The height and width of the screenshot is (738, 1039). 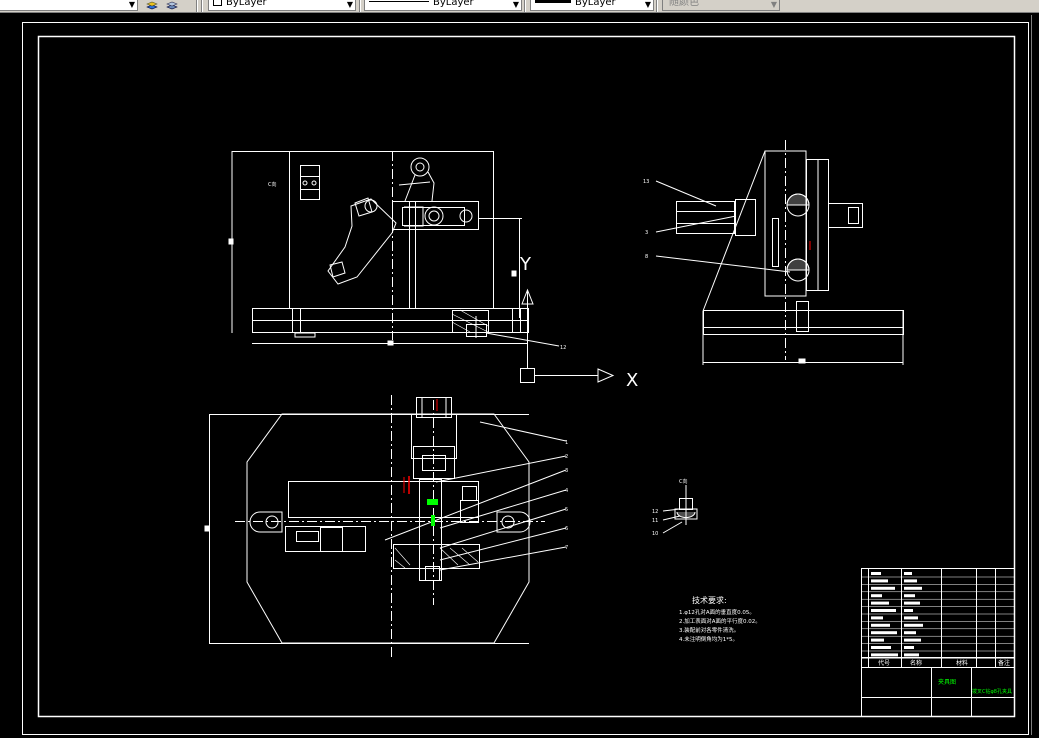 I want to click on axis-y-label: Y, so click(x=525, y=264).